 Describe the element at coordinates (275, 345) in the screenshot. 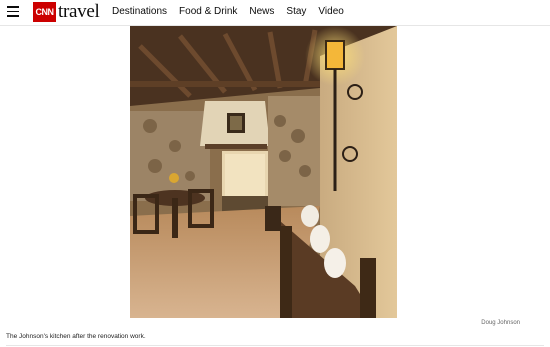

I see `divider` at that location.